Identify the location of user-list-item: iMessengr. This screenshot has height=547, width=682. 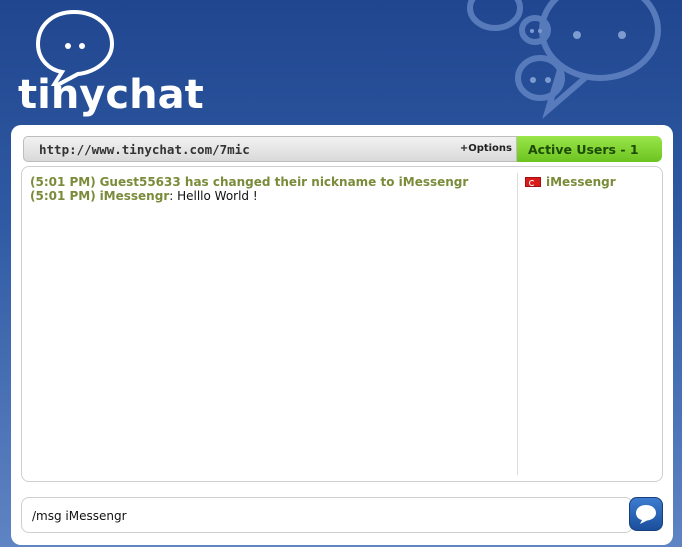
(590, 182).